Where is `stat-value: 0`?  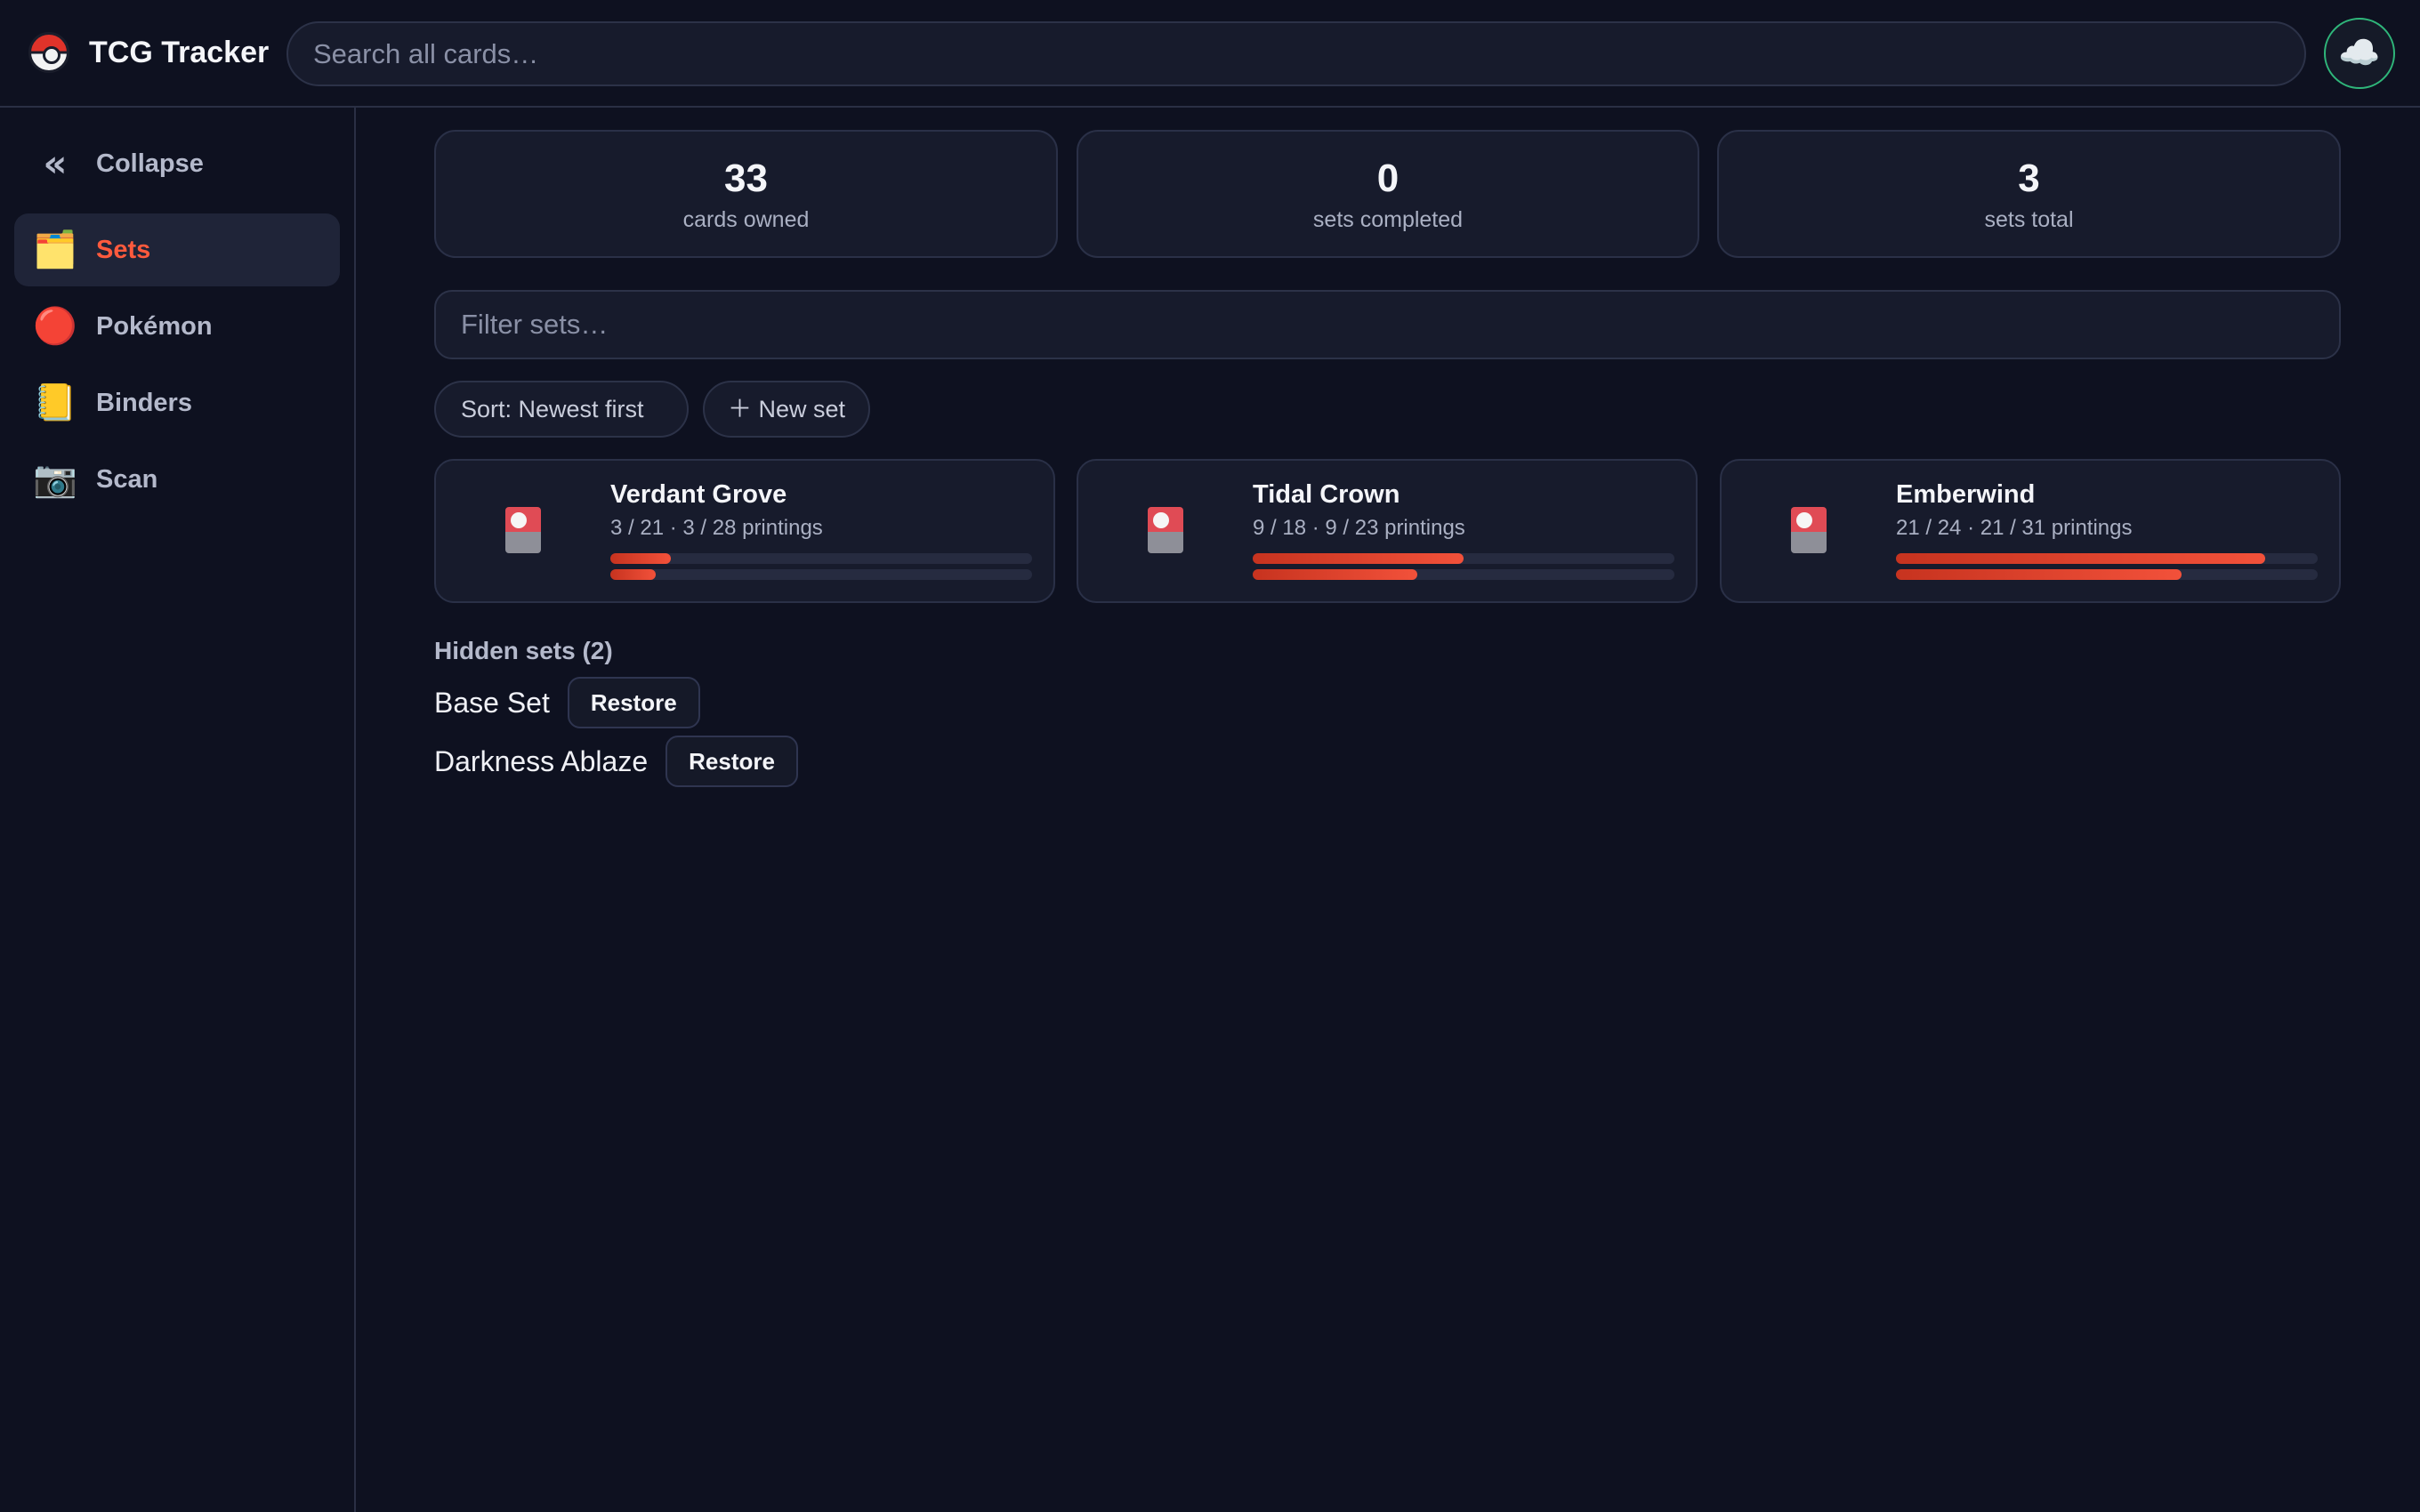 stat-value: 0 is located at coordinates (1388, 178).